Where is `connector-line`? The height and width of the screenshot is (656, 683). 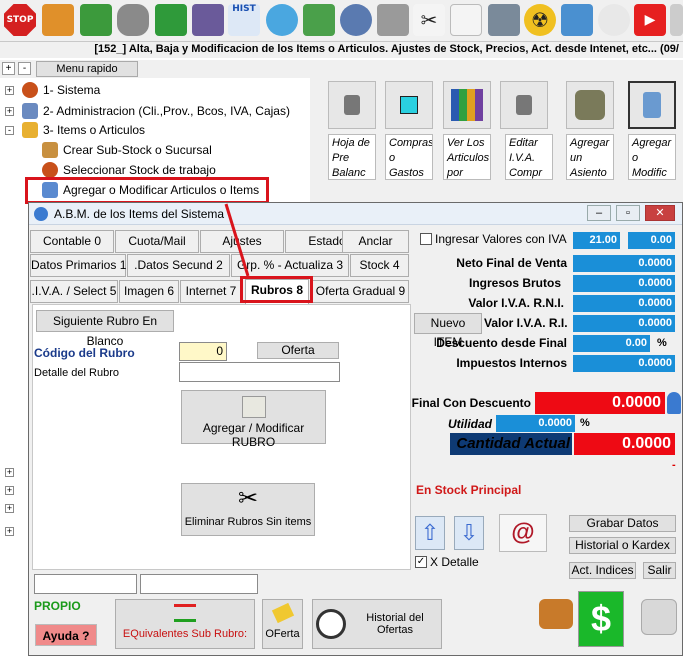 connector-line is located at coordinates (237, 240).